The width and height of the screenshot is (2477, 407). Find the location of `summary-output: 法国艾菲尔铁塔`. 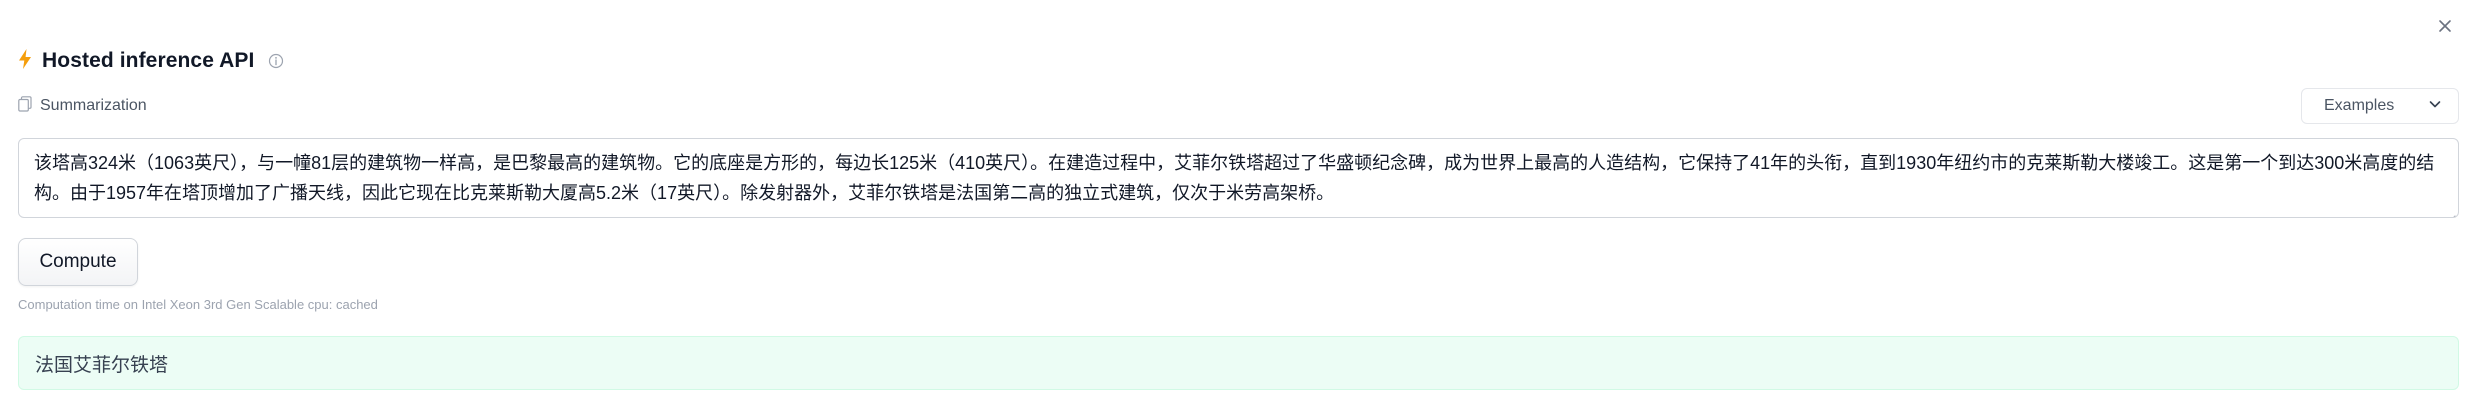

summary-output: 法国艾菲尔铁塔 is located at coordinates (1238, 363).